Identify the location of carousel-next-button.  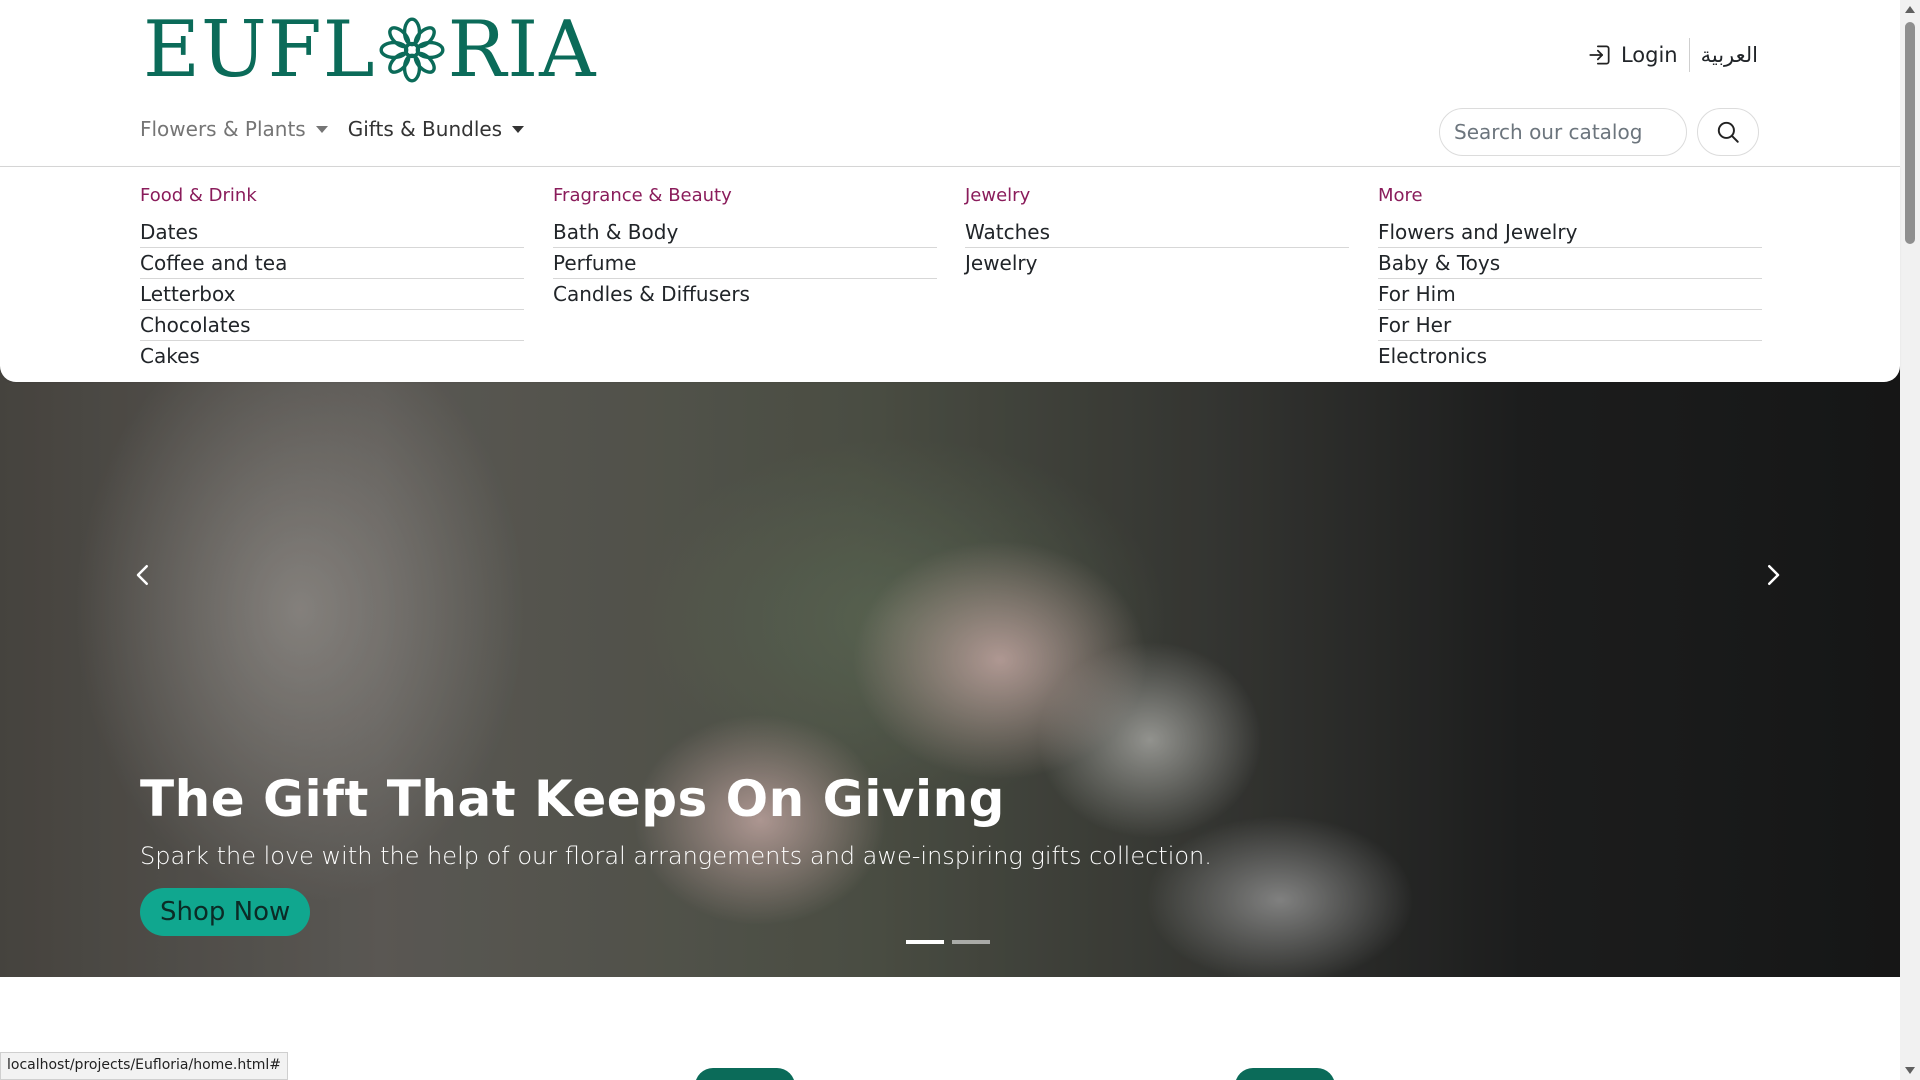
(1773, 575).